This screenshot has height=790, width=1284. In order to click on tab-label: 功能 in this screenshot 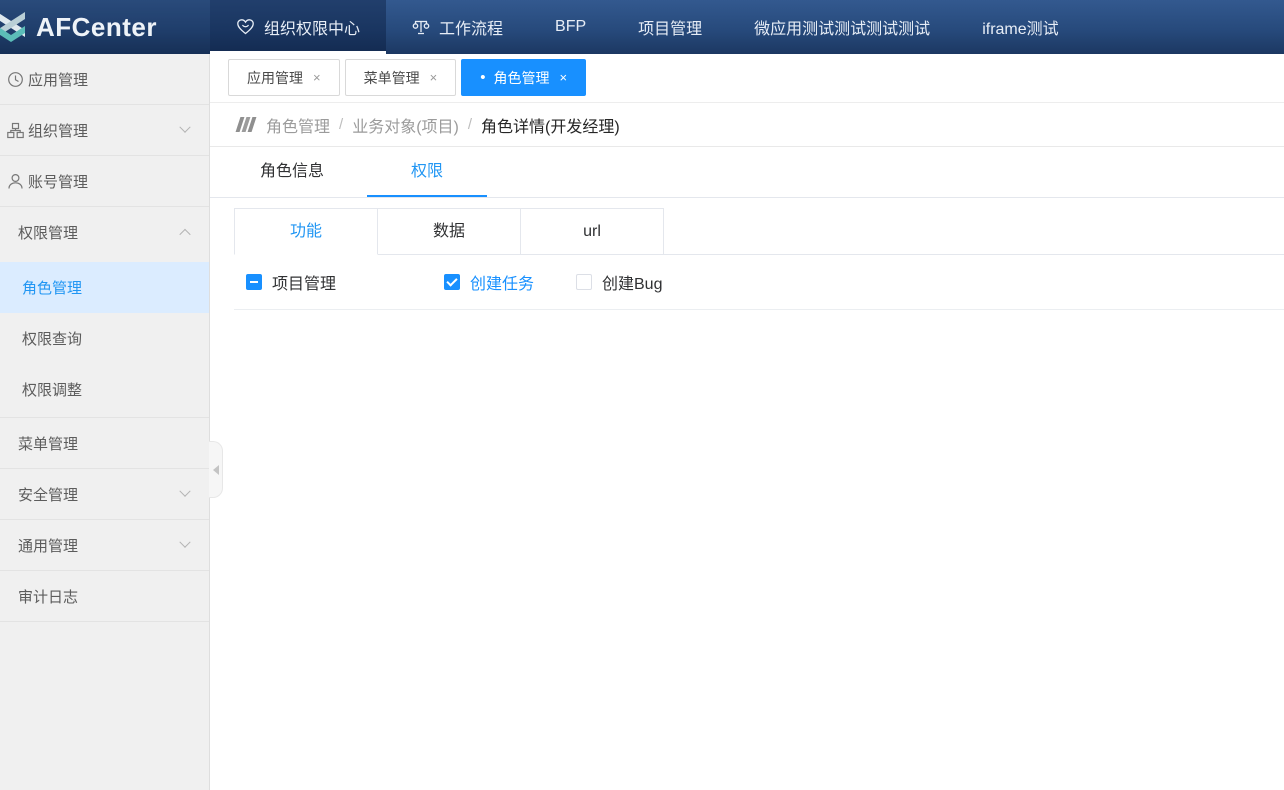, I will do `click(305, 231)`.